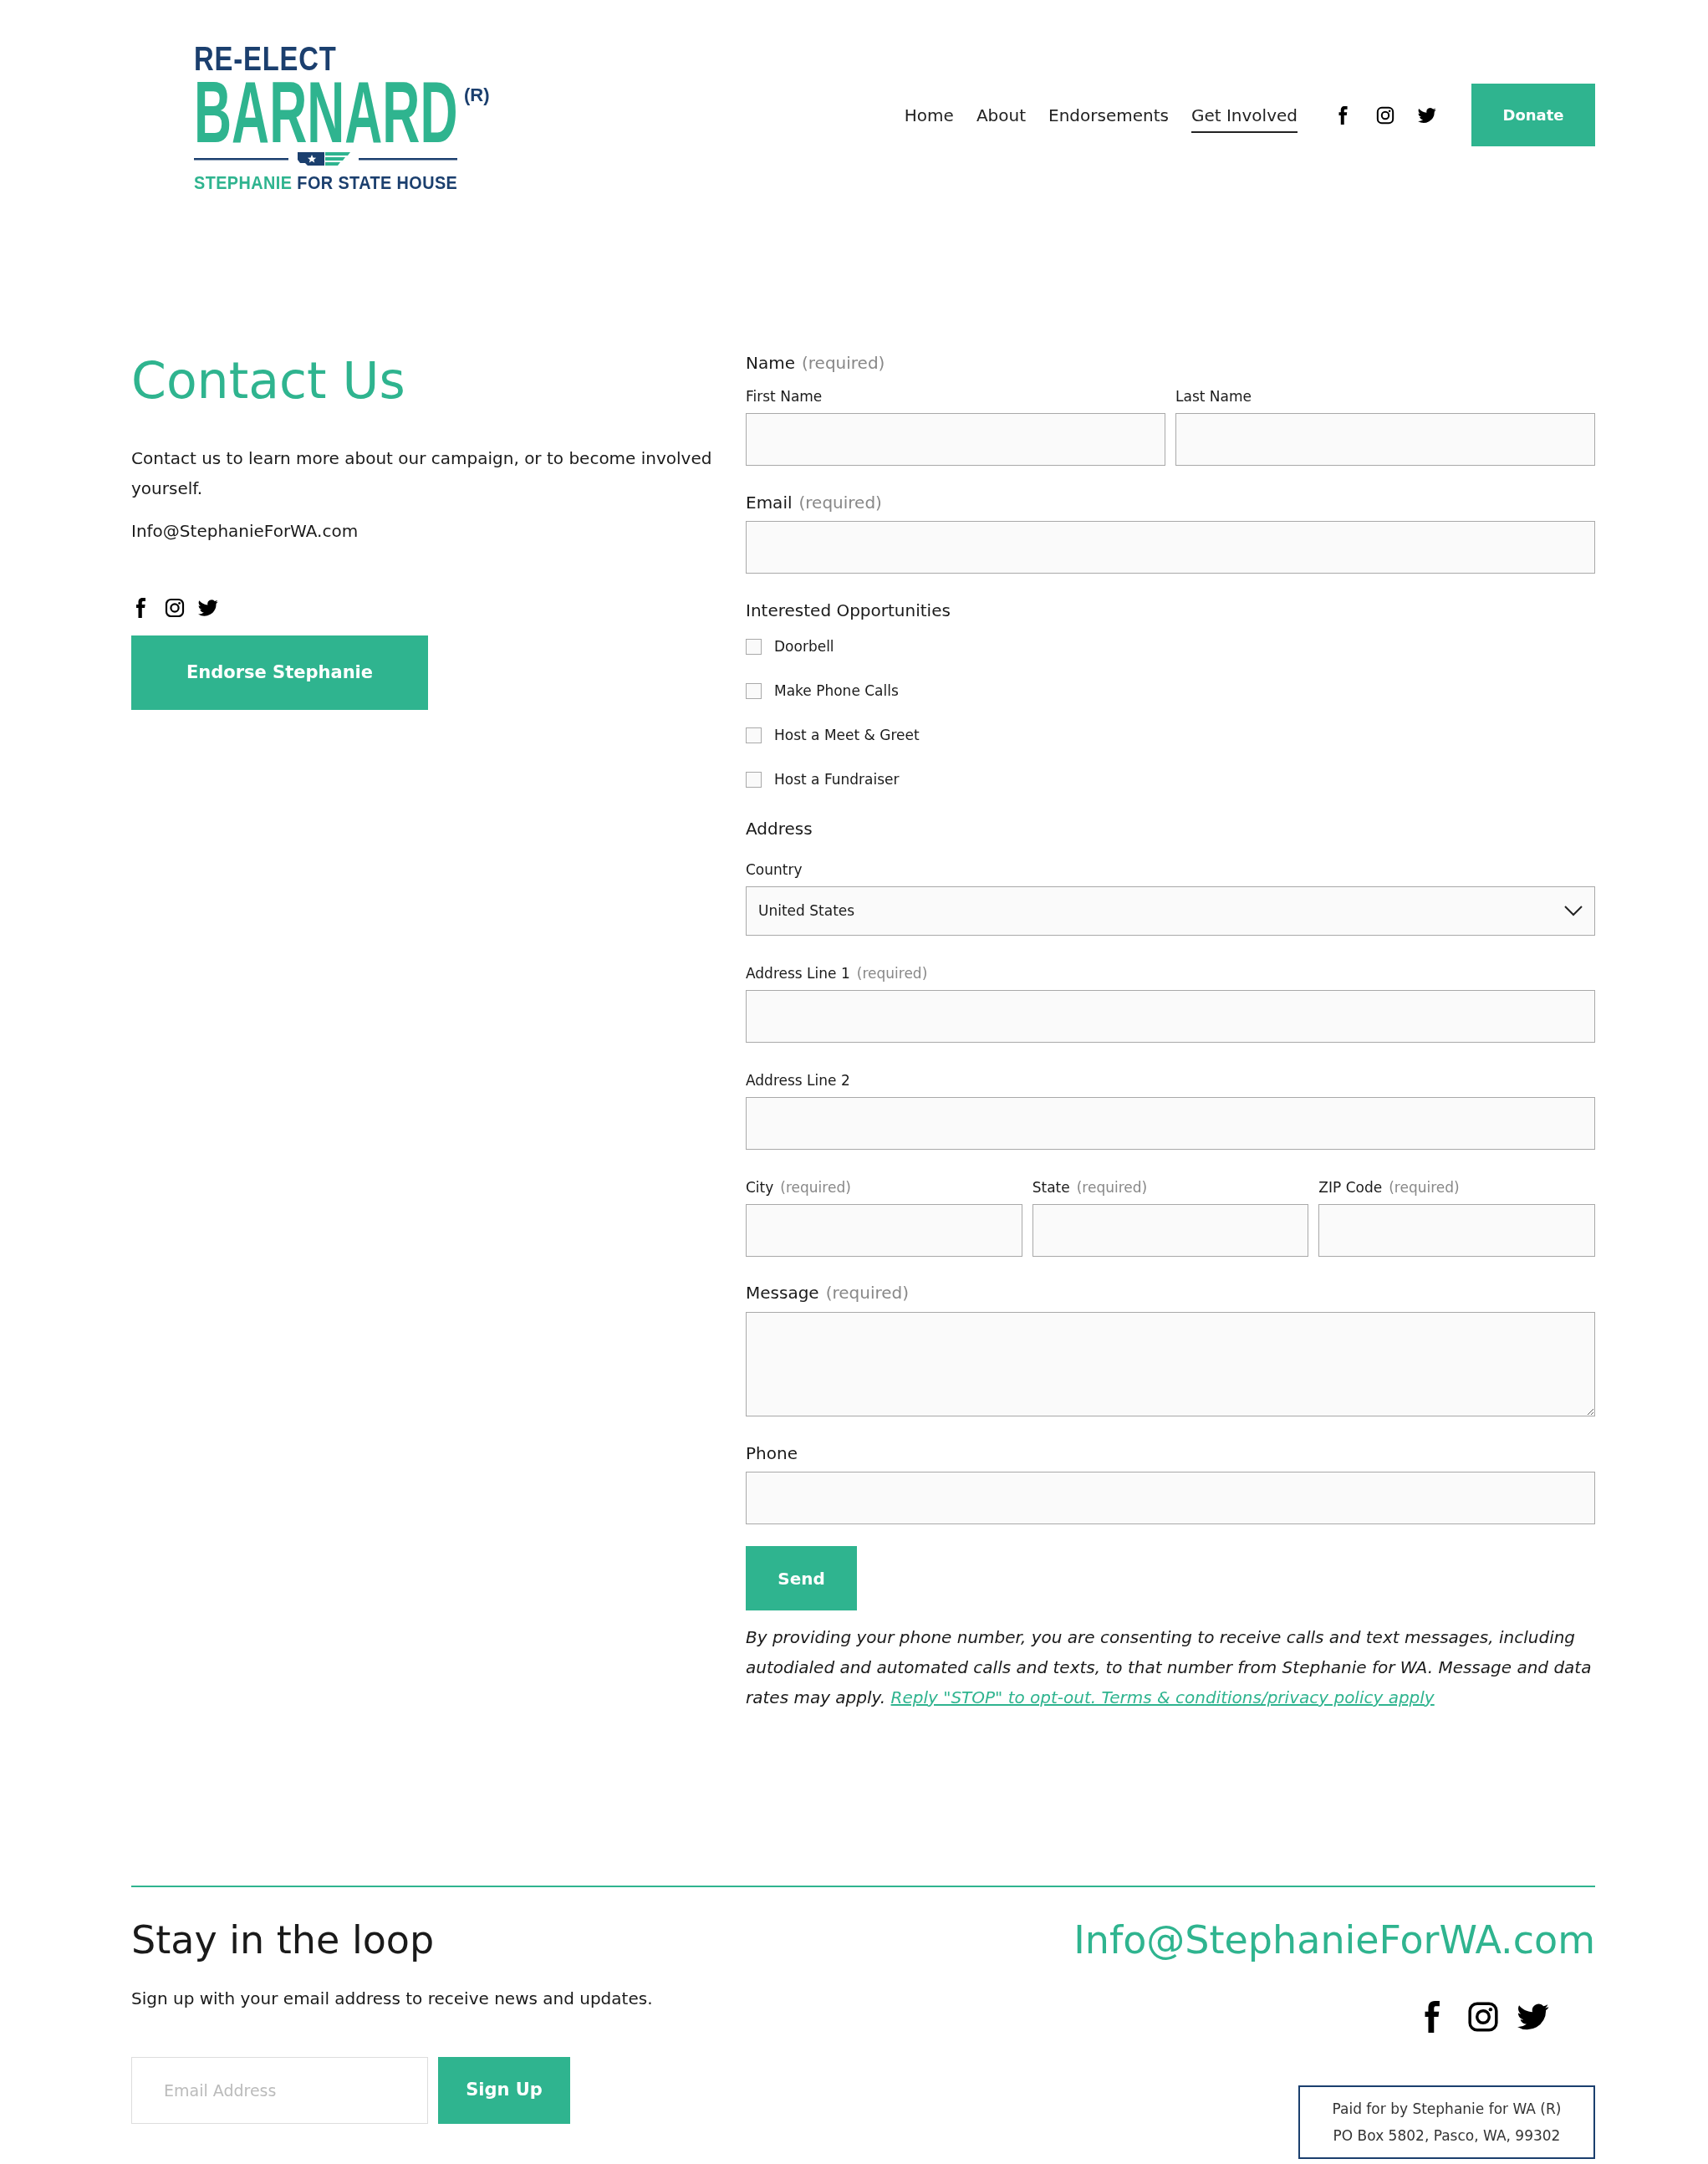 This screenshot has width=1708, height=2164. Describe the element at coordinates (1573, 911) in the screenshot. I see `chevron-icon` at that location.